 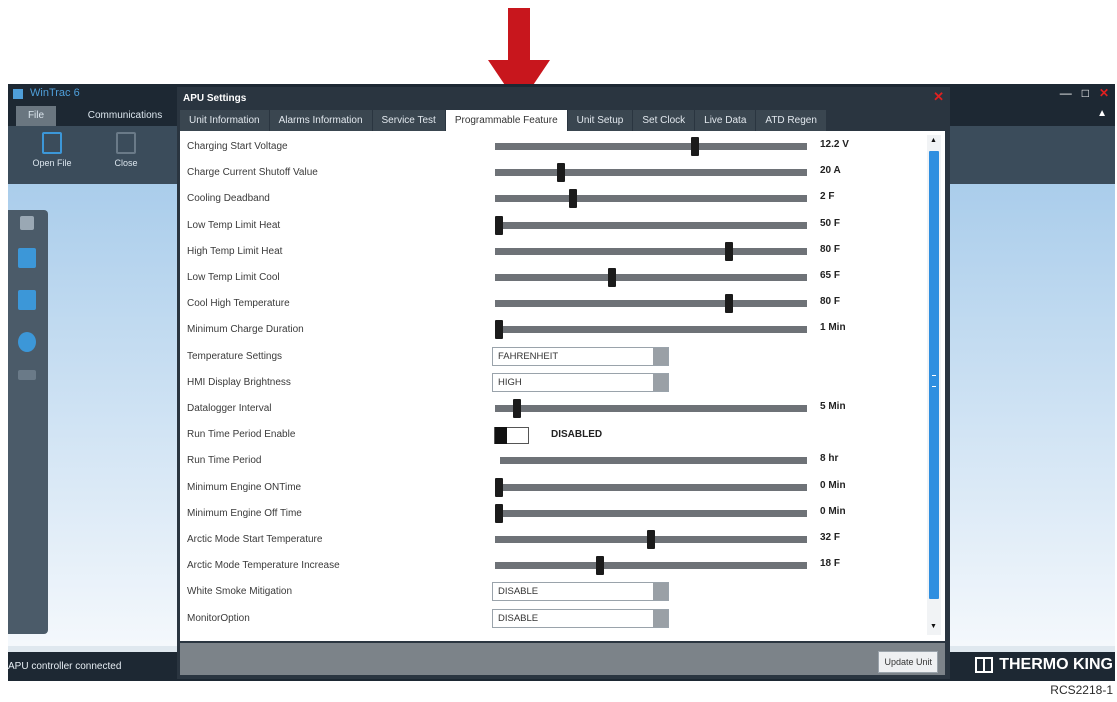 What do you see at coordinates (938, 97) in the screenshot?
I see `dialog-close-icon: ✕` at bounding box center [938, 97].